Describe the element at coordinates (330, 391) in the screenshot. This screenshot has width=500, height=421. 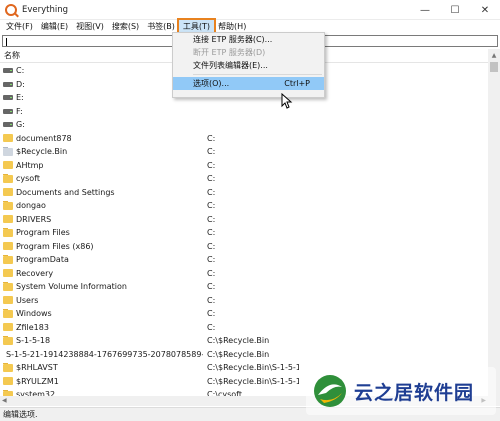
I see `watermark-logo-icon` at that location.